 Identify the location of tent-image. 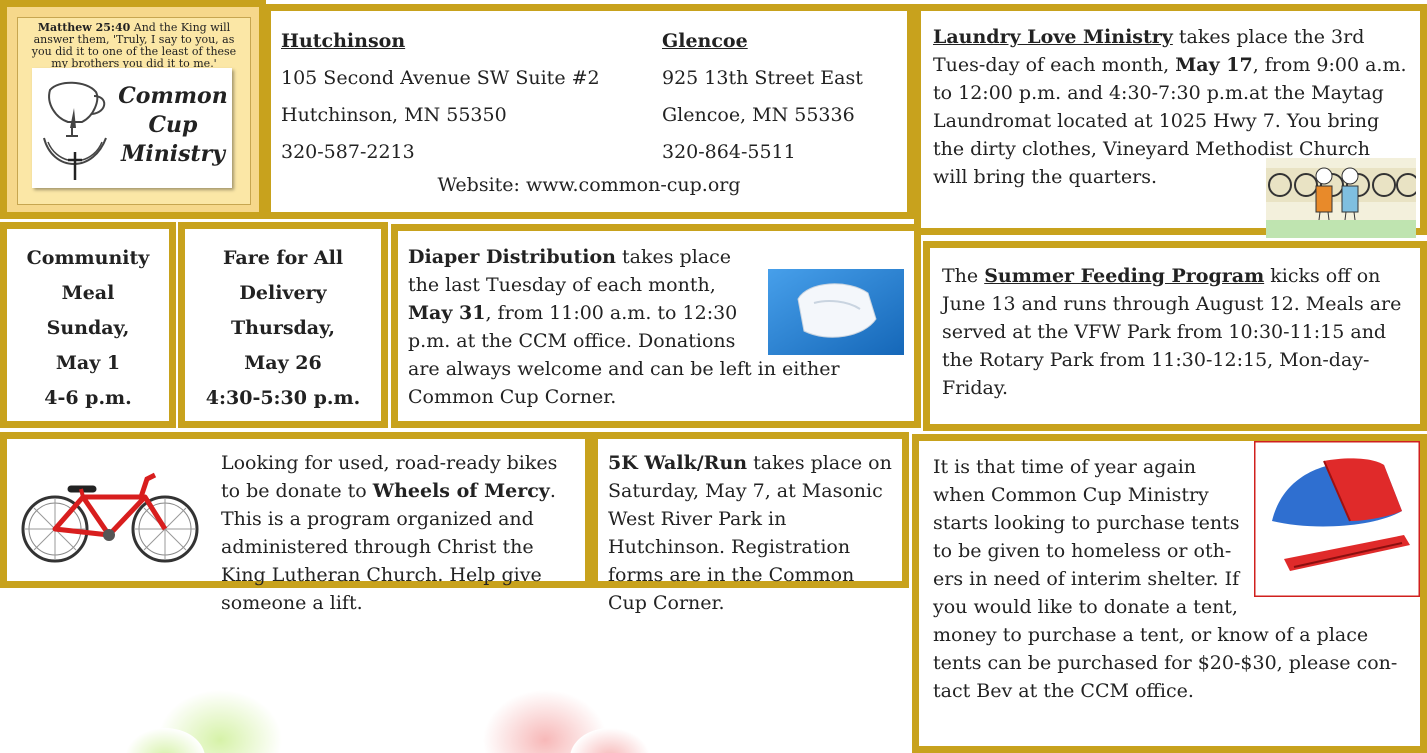
(1337, 519).